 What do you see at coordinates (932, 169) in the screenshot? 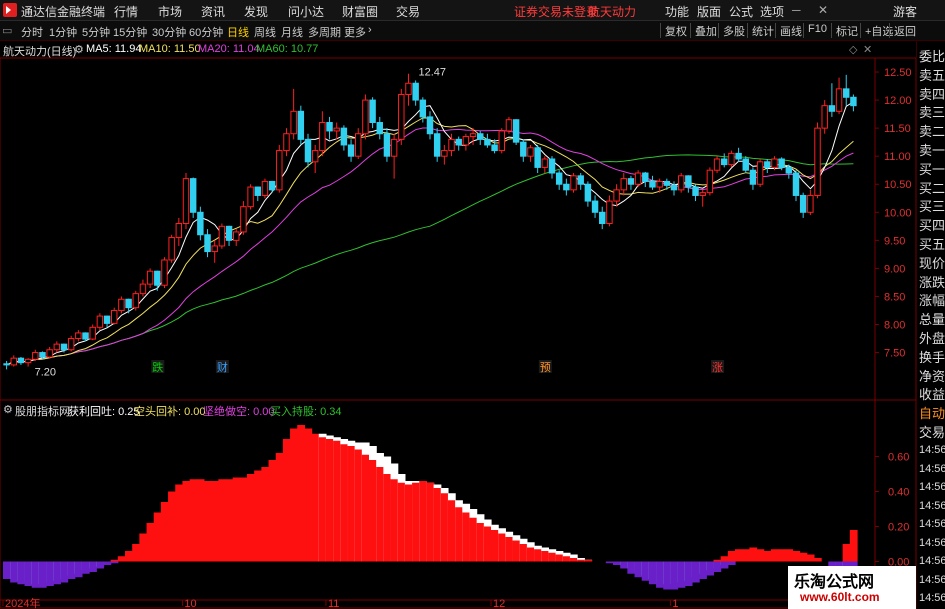
I see `sidebar-item: 买一` at bounding box center [932, 169].